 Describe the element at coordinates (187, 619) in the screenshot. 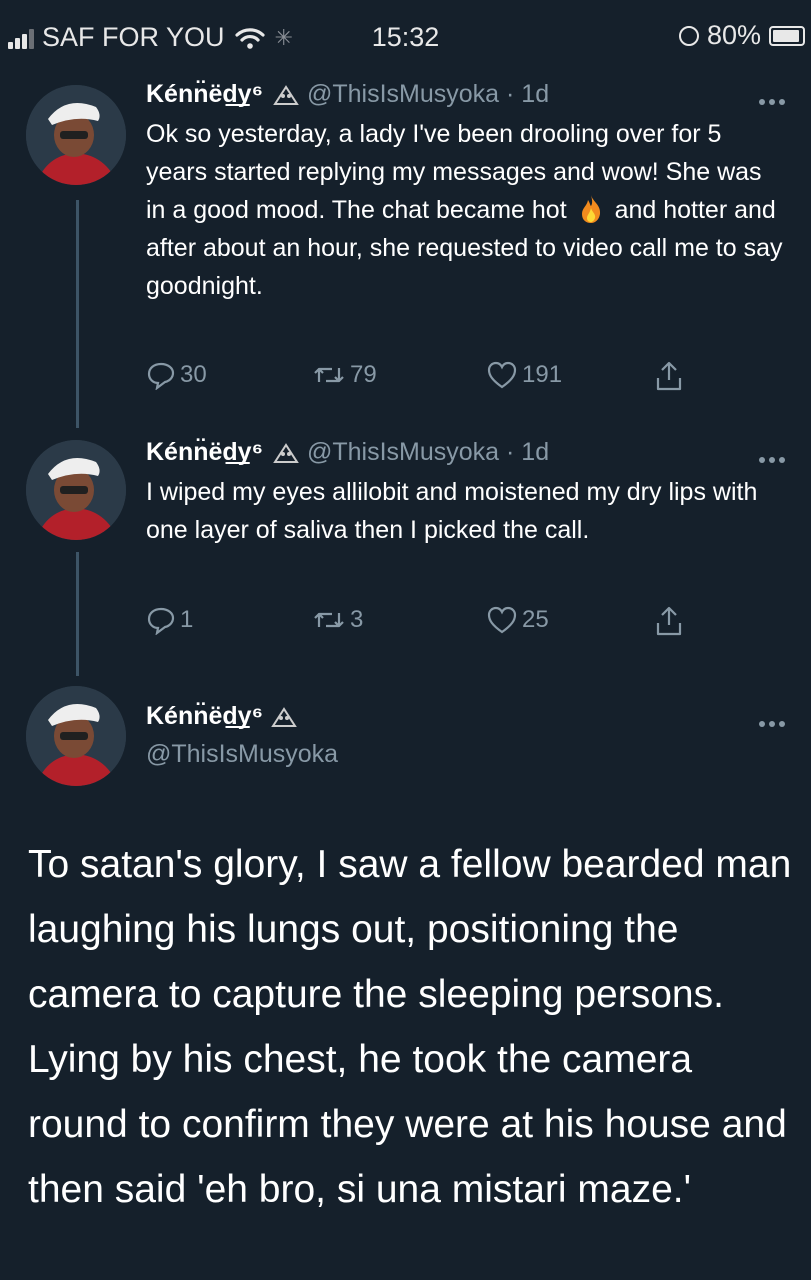

I see `reply-count: 1` at that location.